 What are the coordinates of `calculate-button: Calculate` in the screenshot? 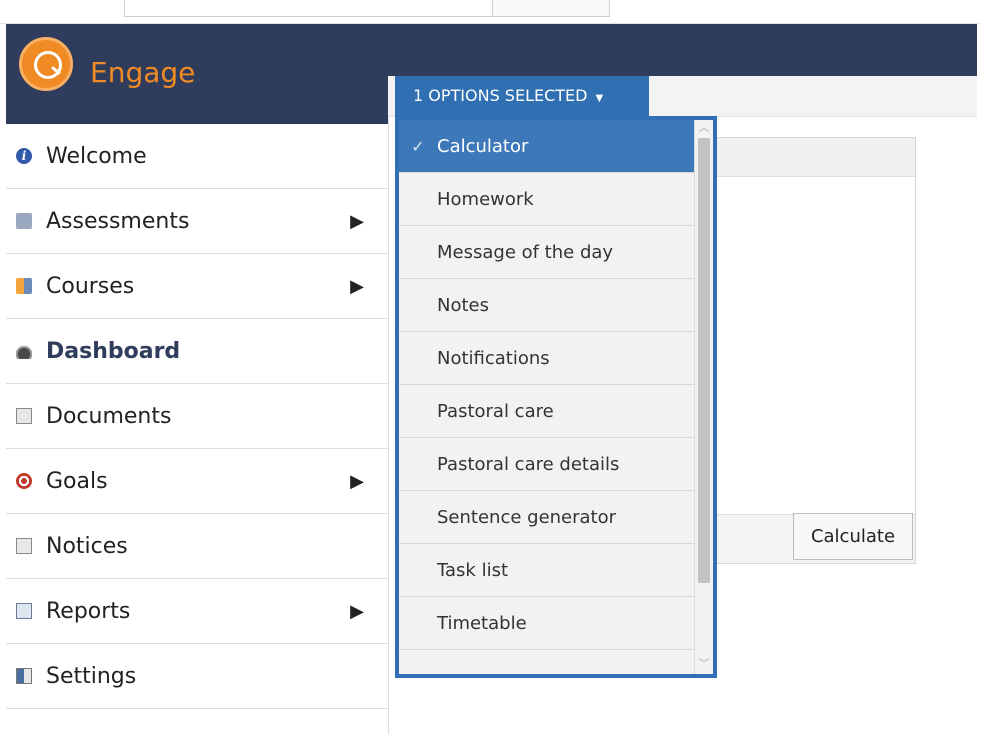 It's located at (853, 536).